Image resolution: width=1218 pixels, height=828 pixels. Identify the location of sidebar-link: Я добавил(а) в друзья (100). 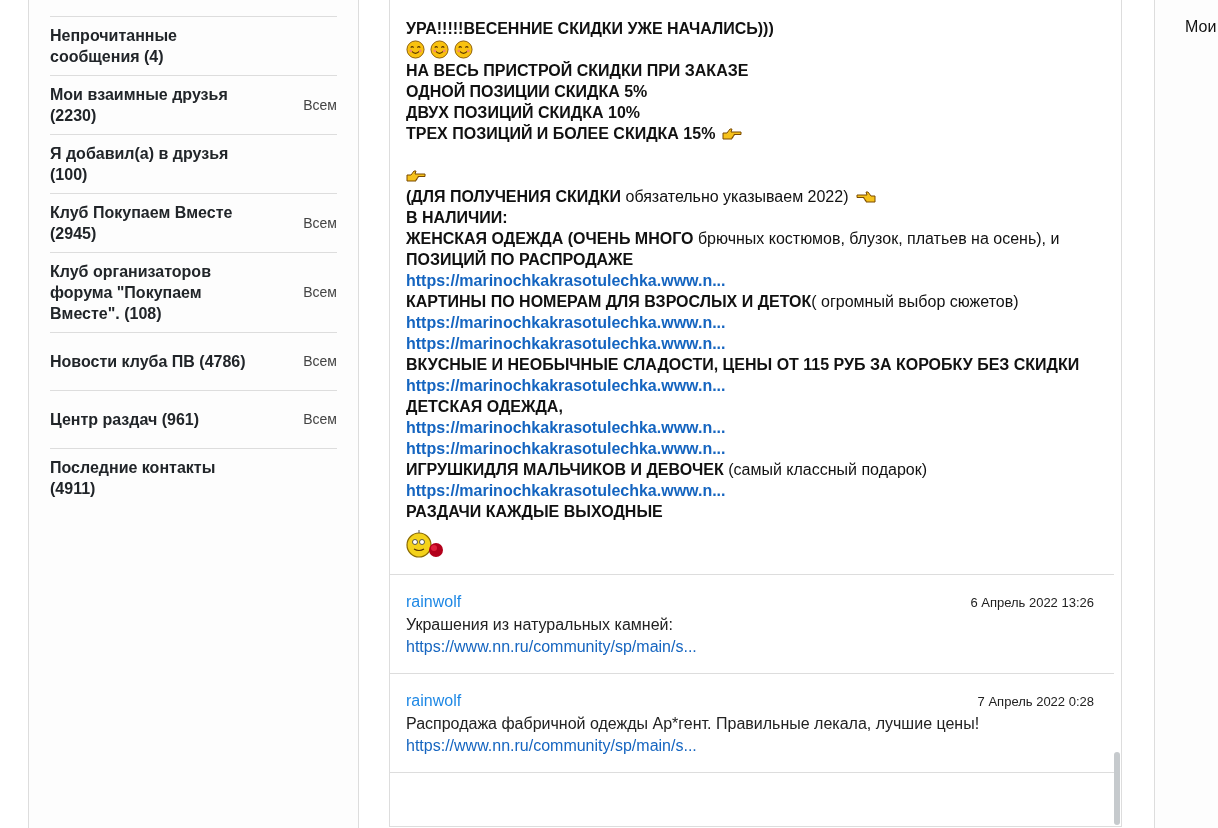
(155, 164).